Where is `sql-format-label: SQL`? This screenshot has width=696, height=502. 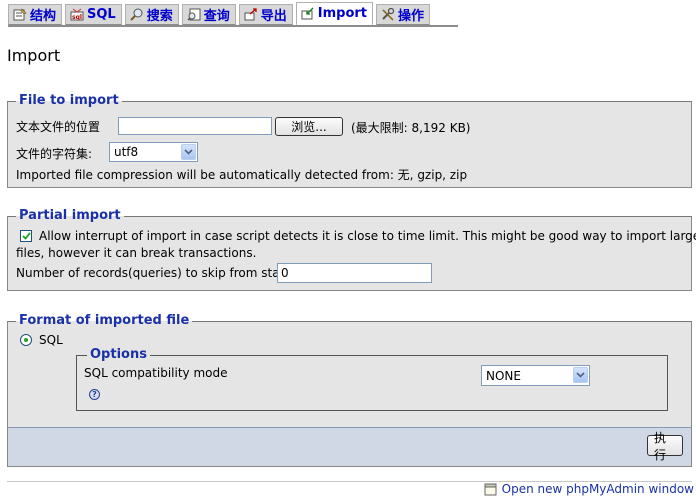 sql-format-label: SQL is located at coordinates (51, 340).